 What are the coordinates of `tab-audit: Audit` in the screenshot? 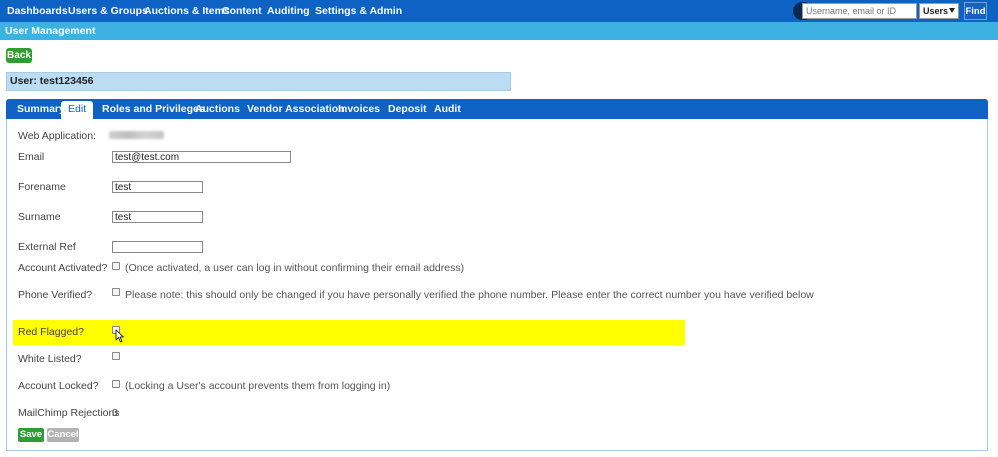 It's located at (447, 109).